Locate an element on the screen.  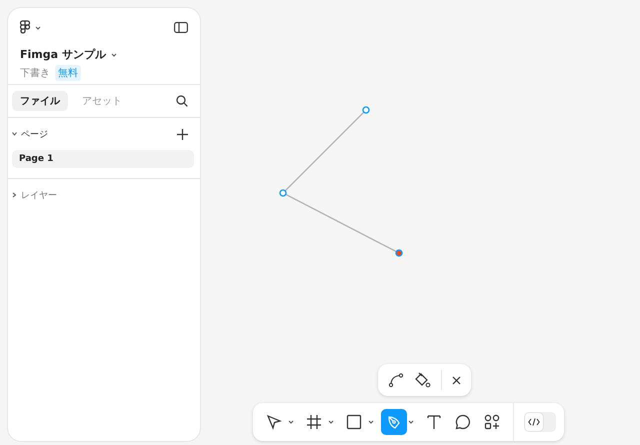
search-icon is located at coordinates (182, 101).